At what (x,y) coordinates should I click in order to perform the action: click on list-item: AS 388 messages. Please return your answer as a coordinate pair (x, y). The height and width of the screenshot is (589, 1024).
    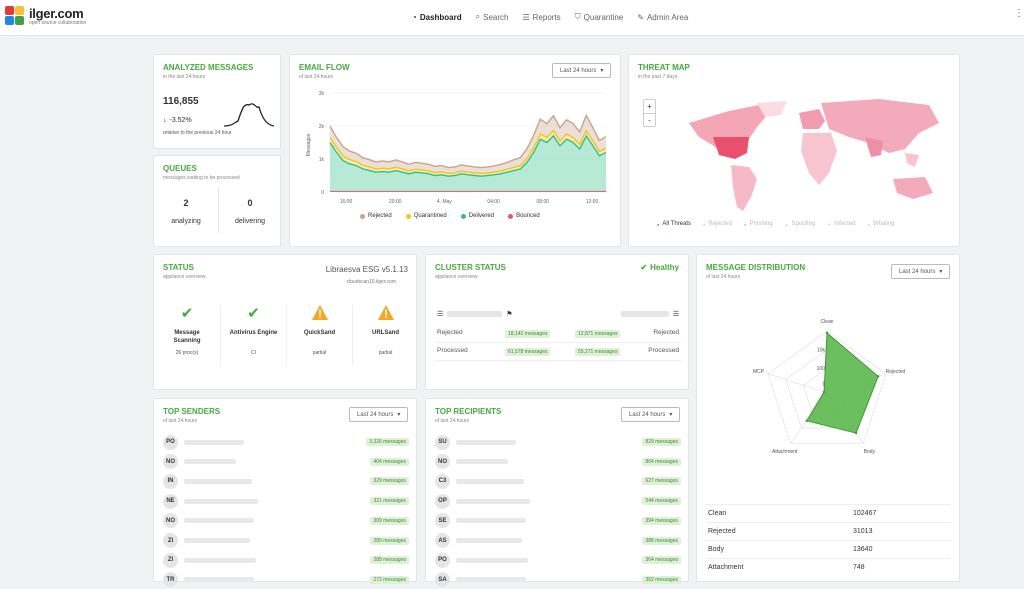
    Looking at the image, I should click on (558, 541).